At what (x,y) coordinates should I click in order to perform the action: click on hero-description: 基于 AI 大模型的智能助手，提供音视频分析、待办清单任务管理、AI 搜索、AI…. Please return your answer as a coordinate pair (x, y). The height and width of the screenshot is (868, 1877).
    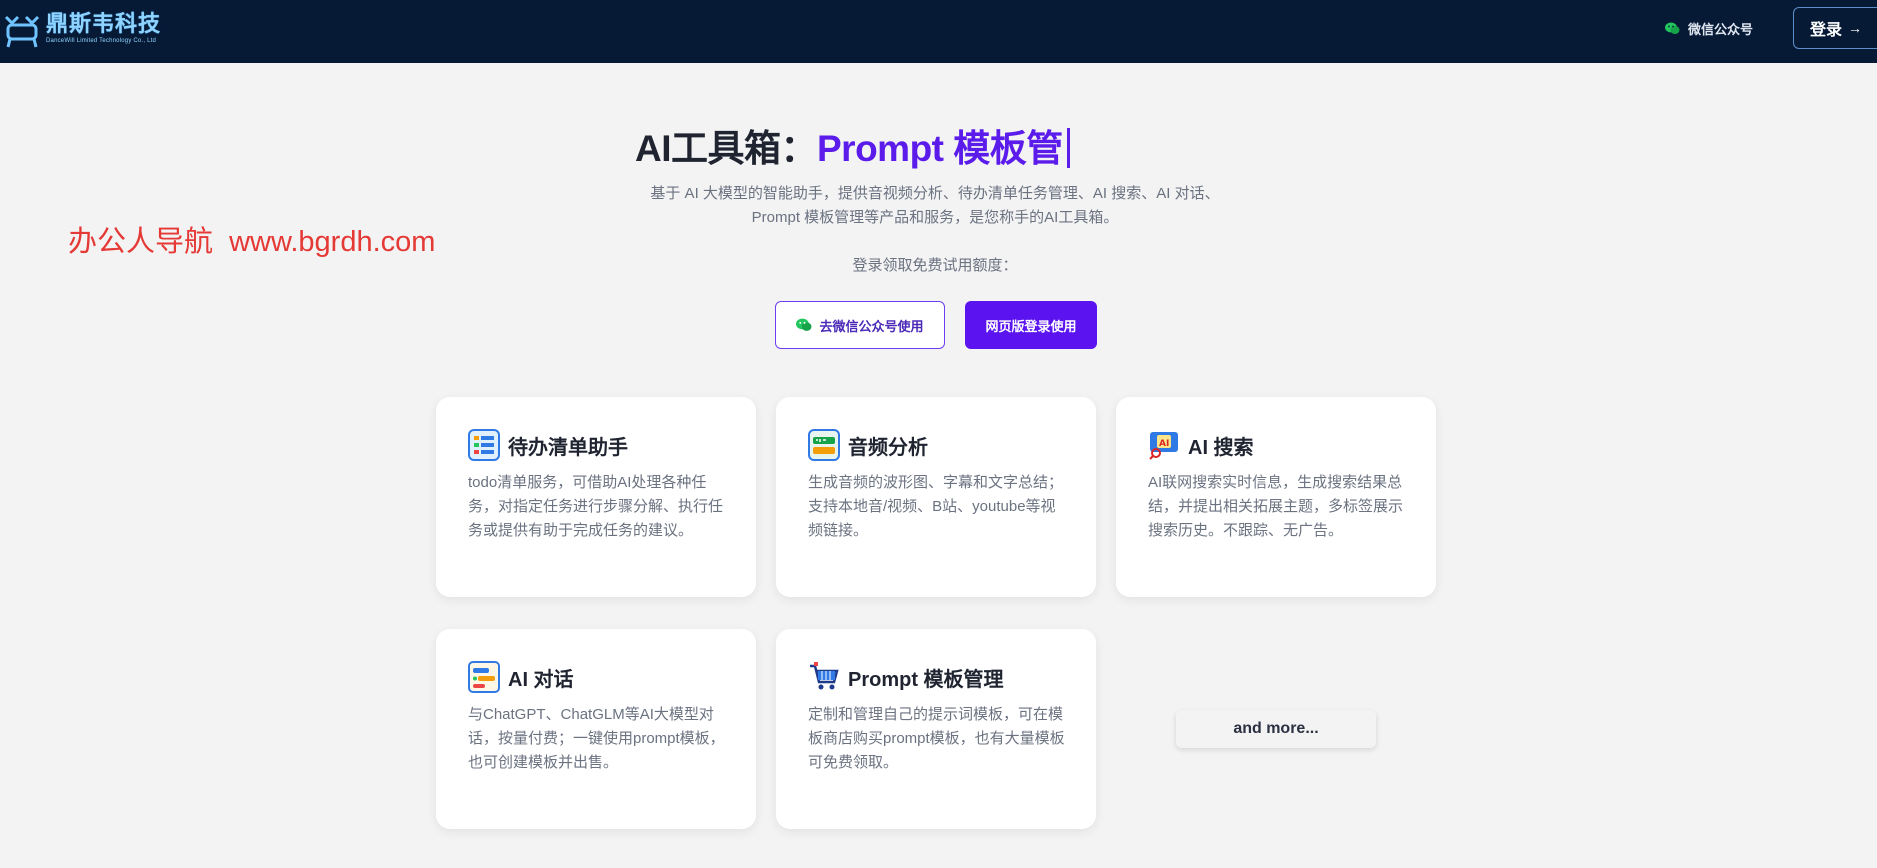
    Looking at the image, I should click on (935, 205).